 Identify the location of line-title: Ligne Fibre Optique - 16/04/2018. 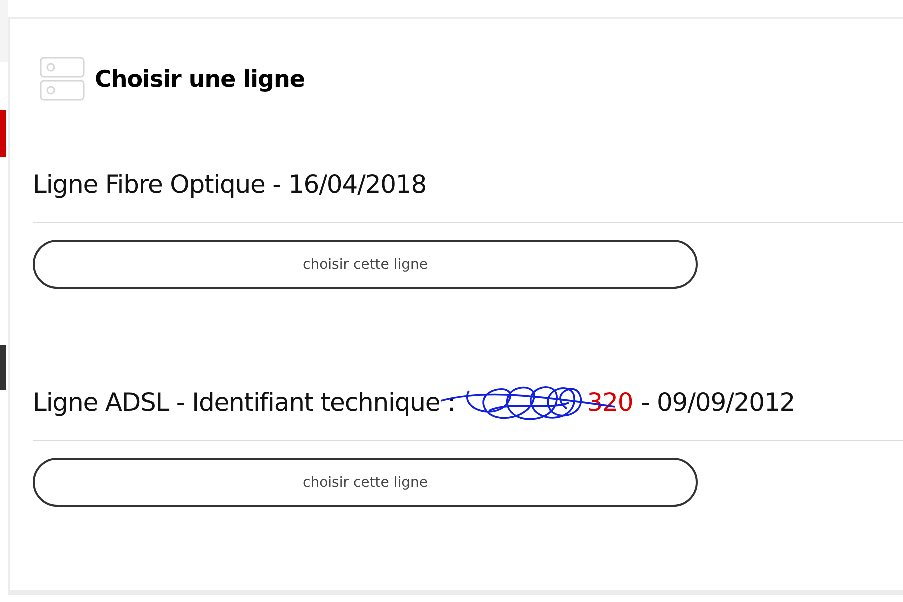
(230, 185).